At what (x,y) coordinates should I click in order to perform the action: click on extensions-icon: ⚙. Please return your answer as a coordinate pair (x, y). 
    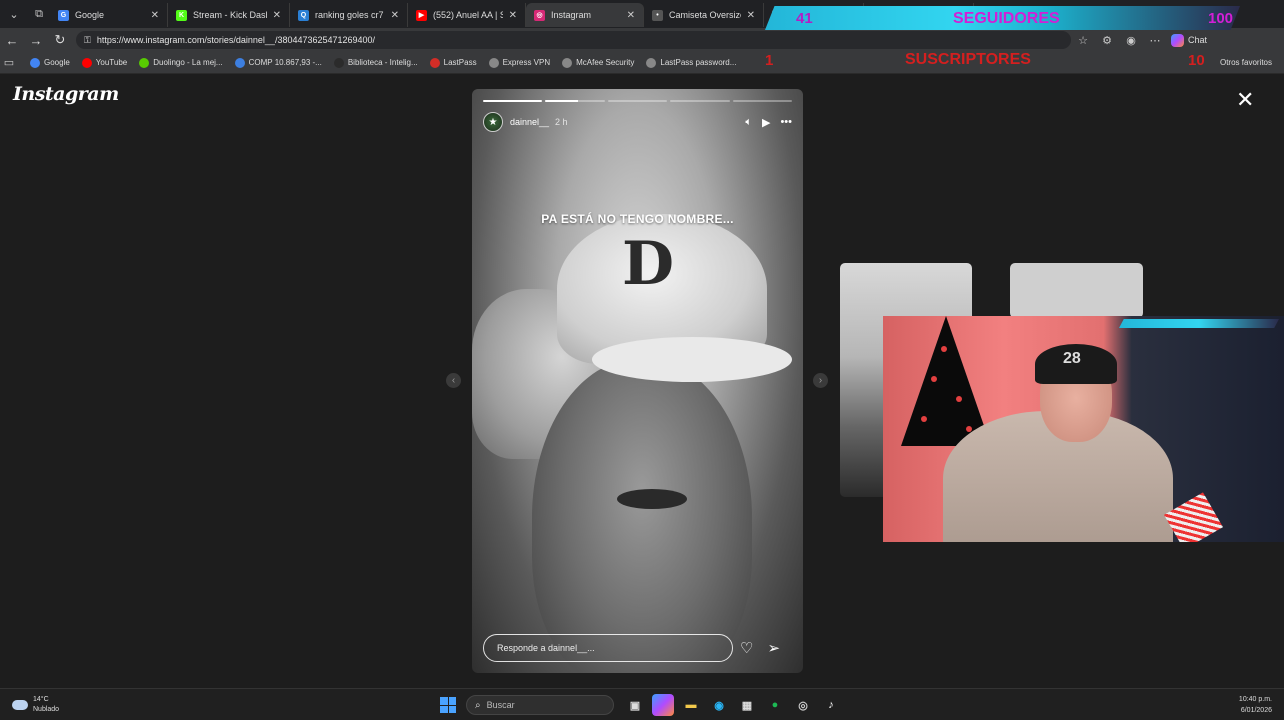
    Looking at the image, I should click on (1107, 40).